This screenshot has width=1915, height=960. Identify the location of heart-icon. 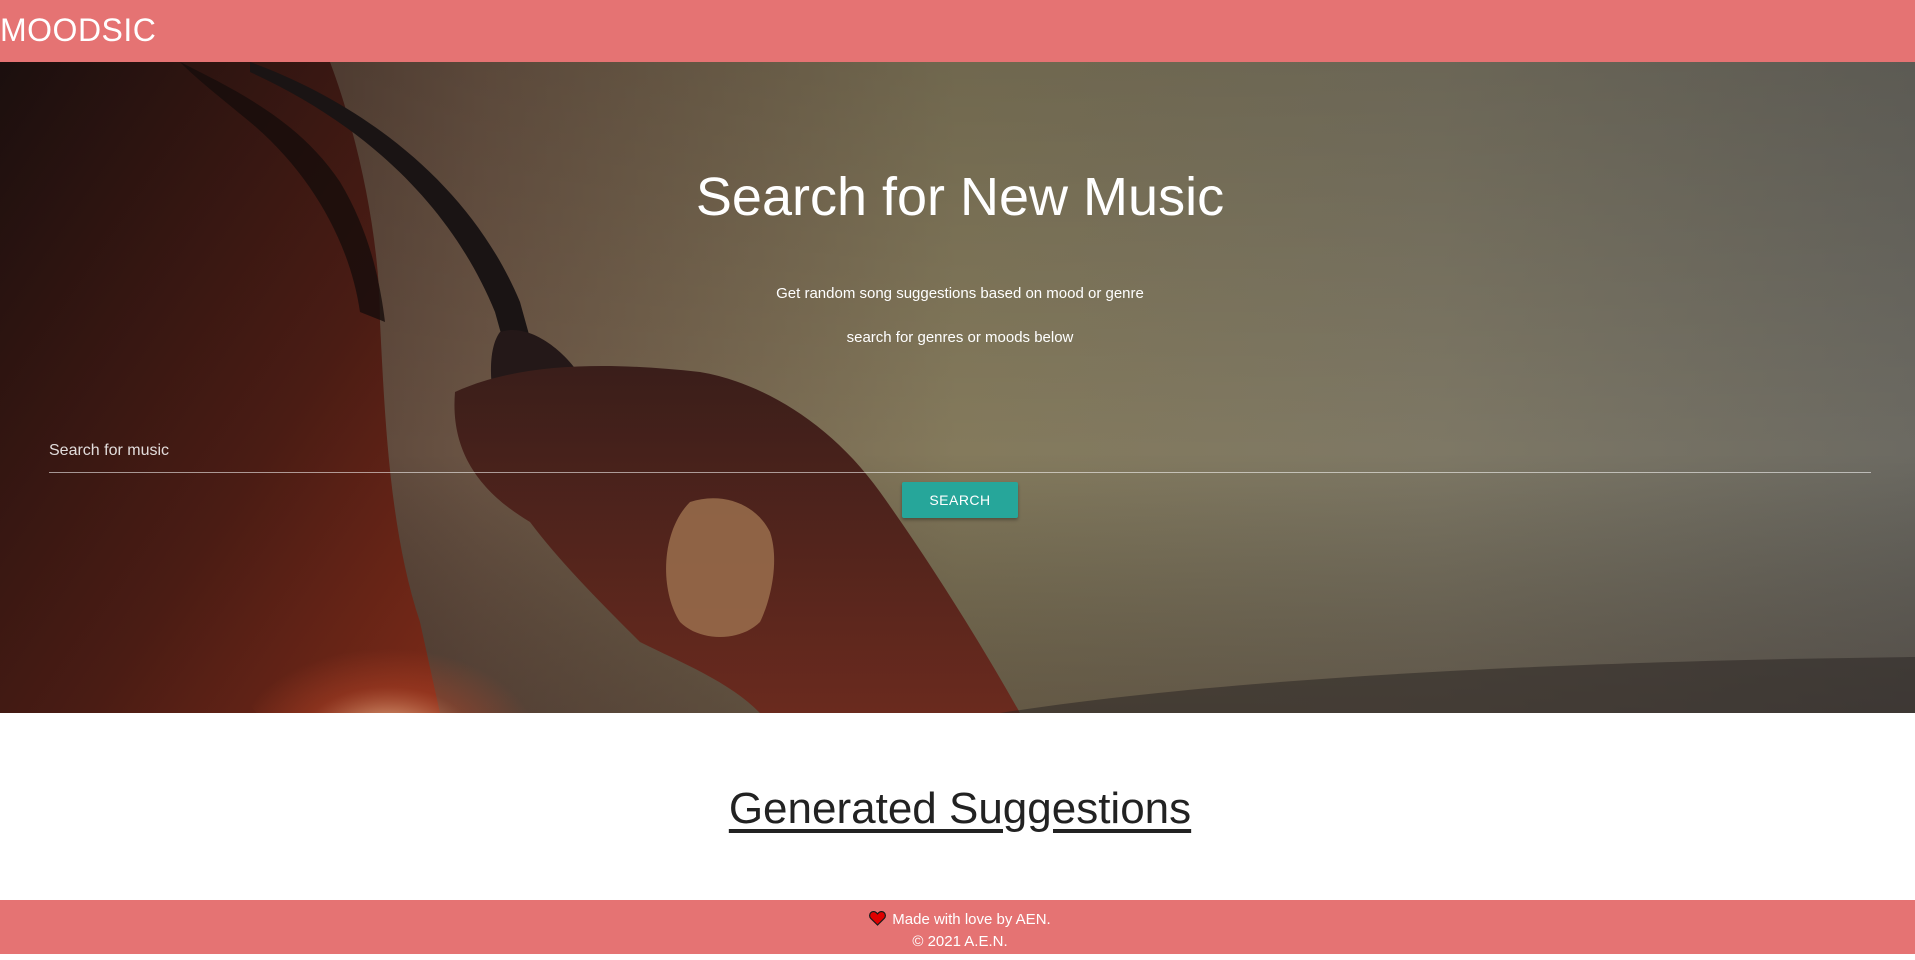
(878, 921).